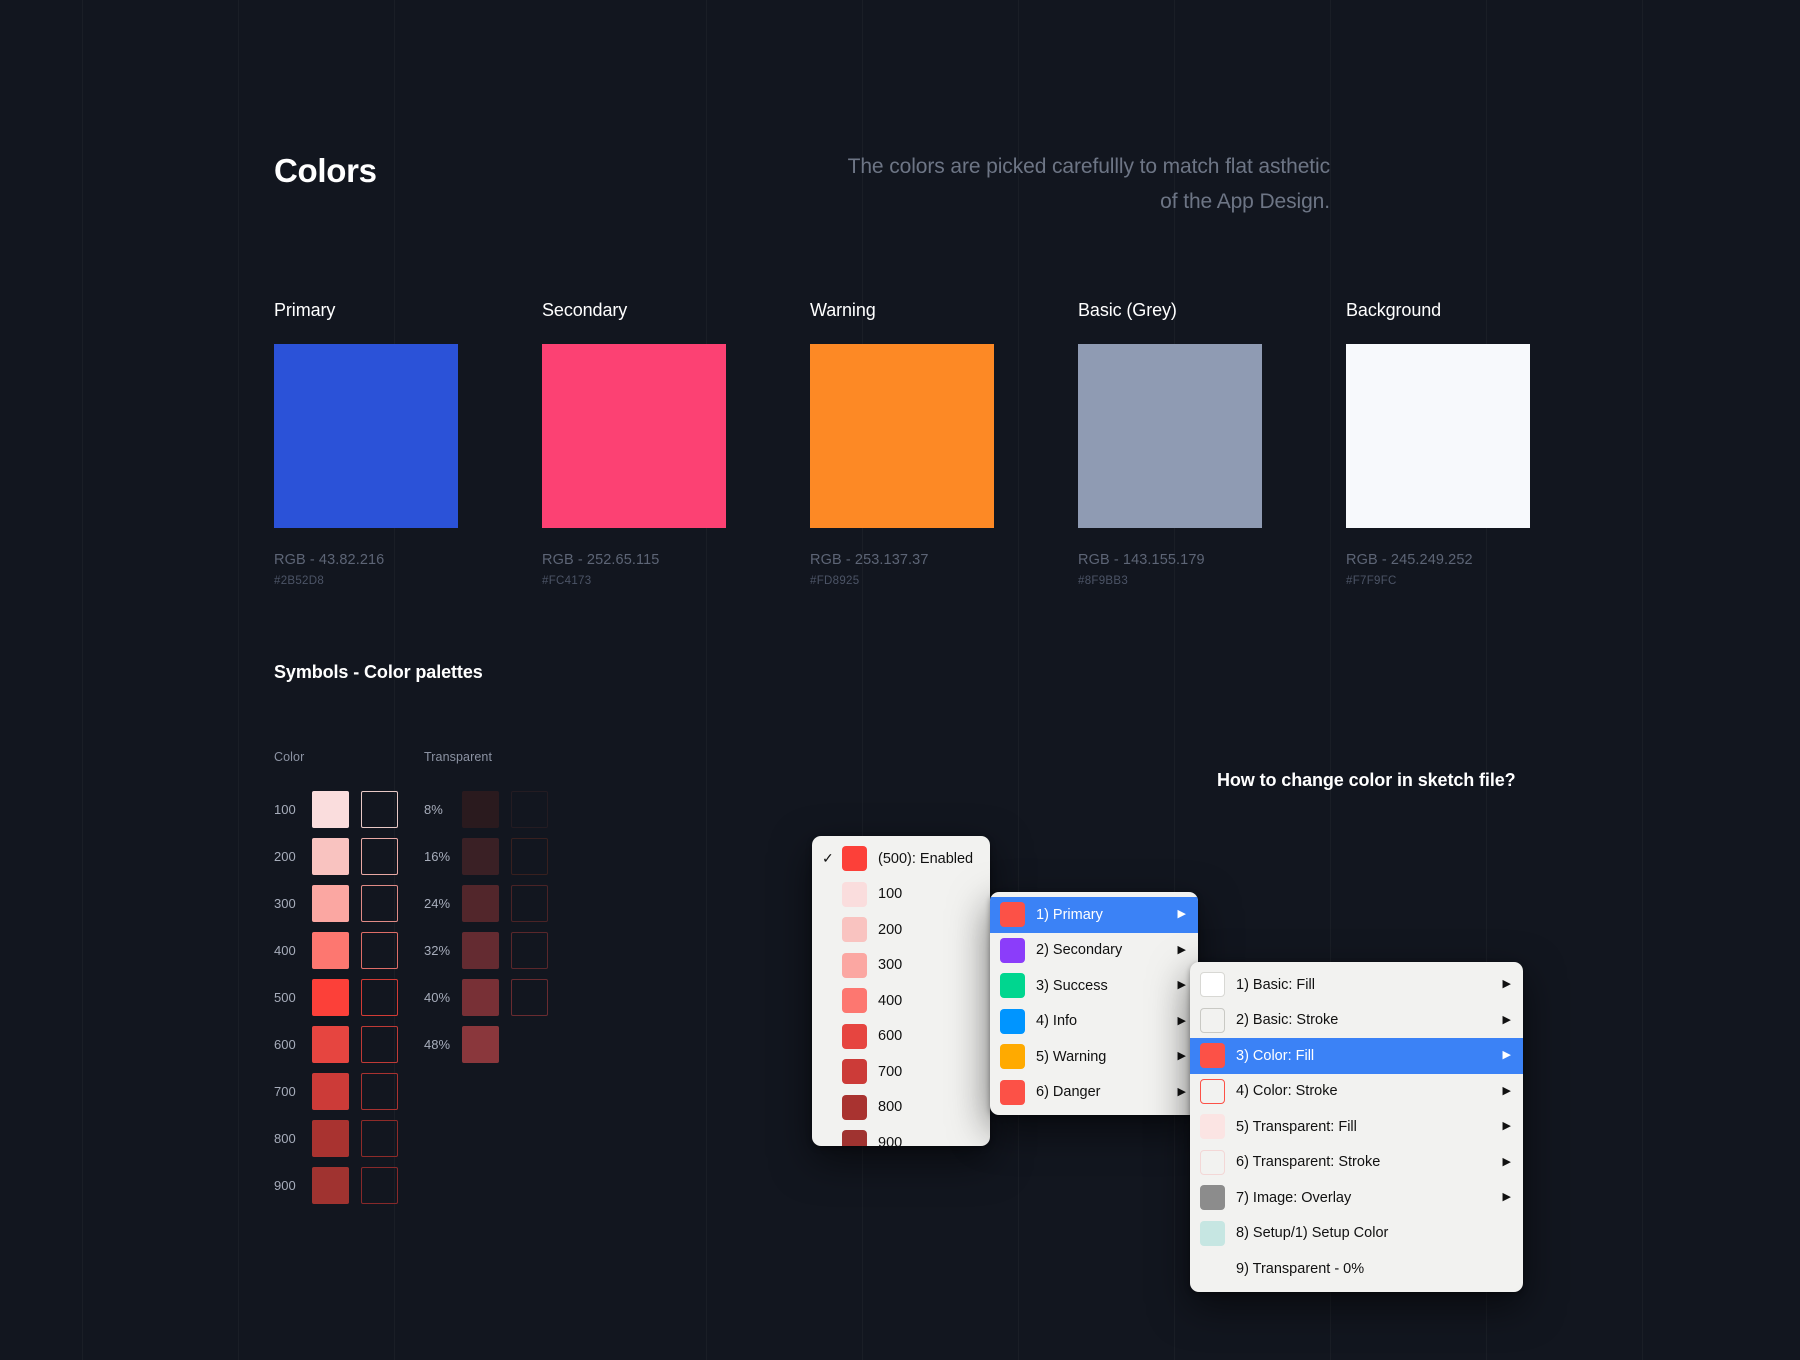  I want to click on menu-item: 6) Danger ▶, so click(1094, 1093).